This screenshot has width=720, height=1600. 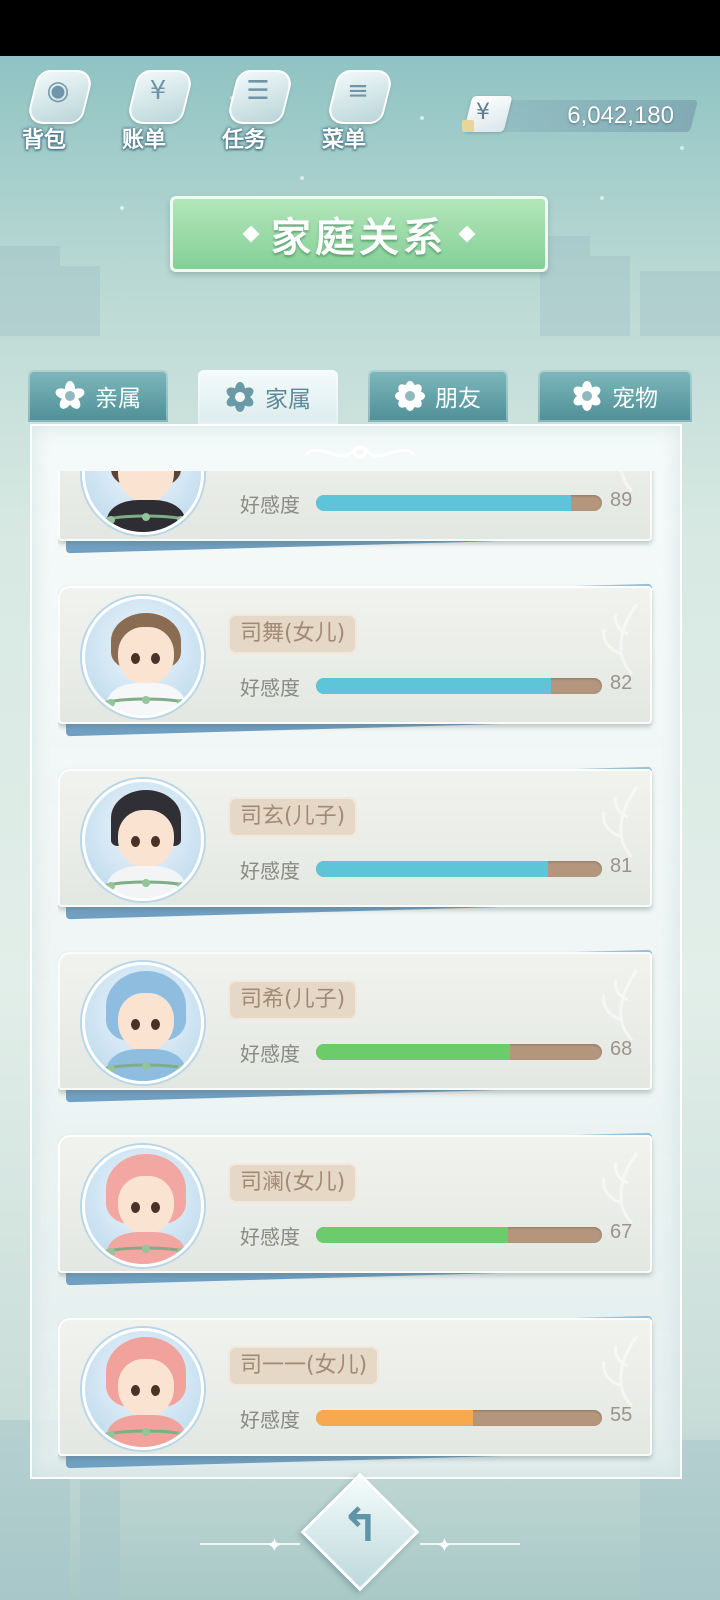 What do you see at coordinates (358, 1026) in the screenshot?
I see `list-item: 司希(儿子) 好感度 68` at bounding box center [358, 1026].